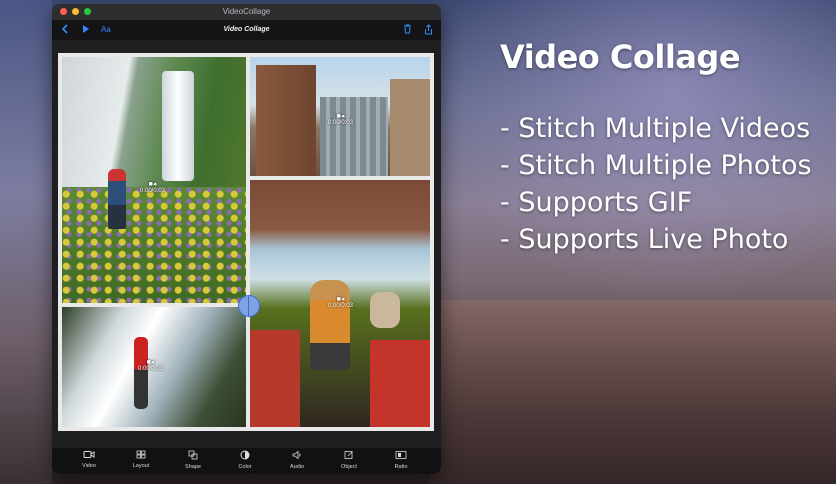  I want to click on tab-color: Color, so click(245, 460).